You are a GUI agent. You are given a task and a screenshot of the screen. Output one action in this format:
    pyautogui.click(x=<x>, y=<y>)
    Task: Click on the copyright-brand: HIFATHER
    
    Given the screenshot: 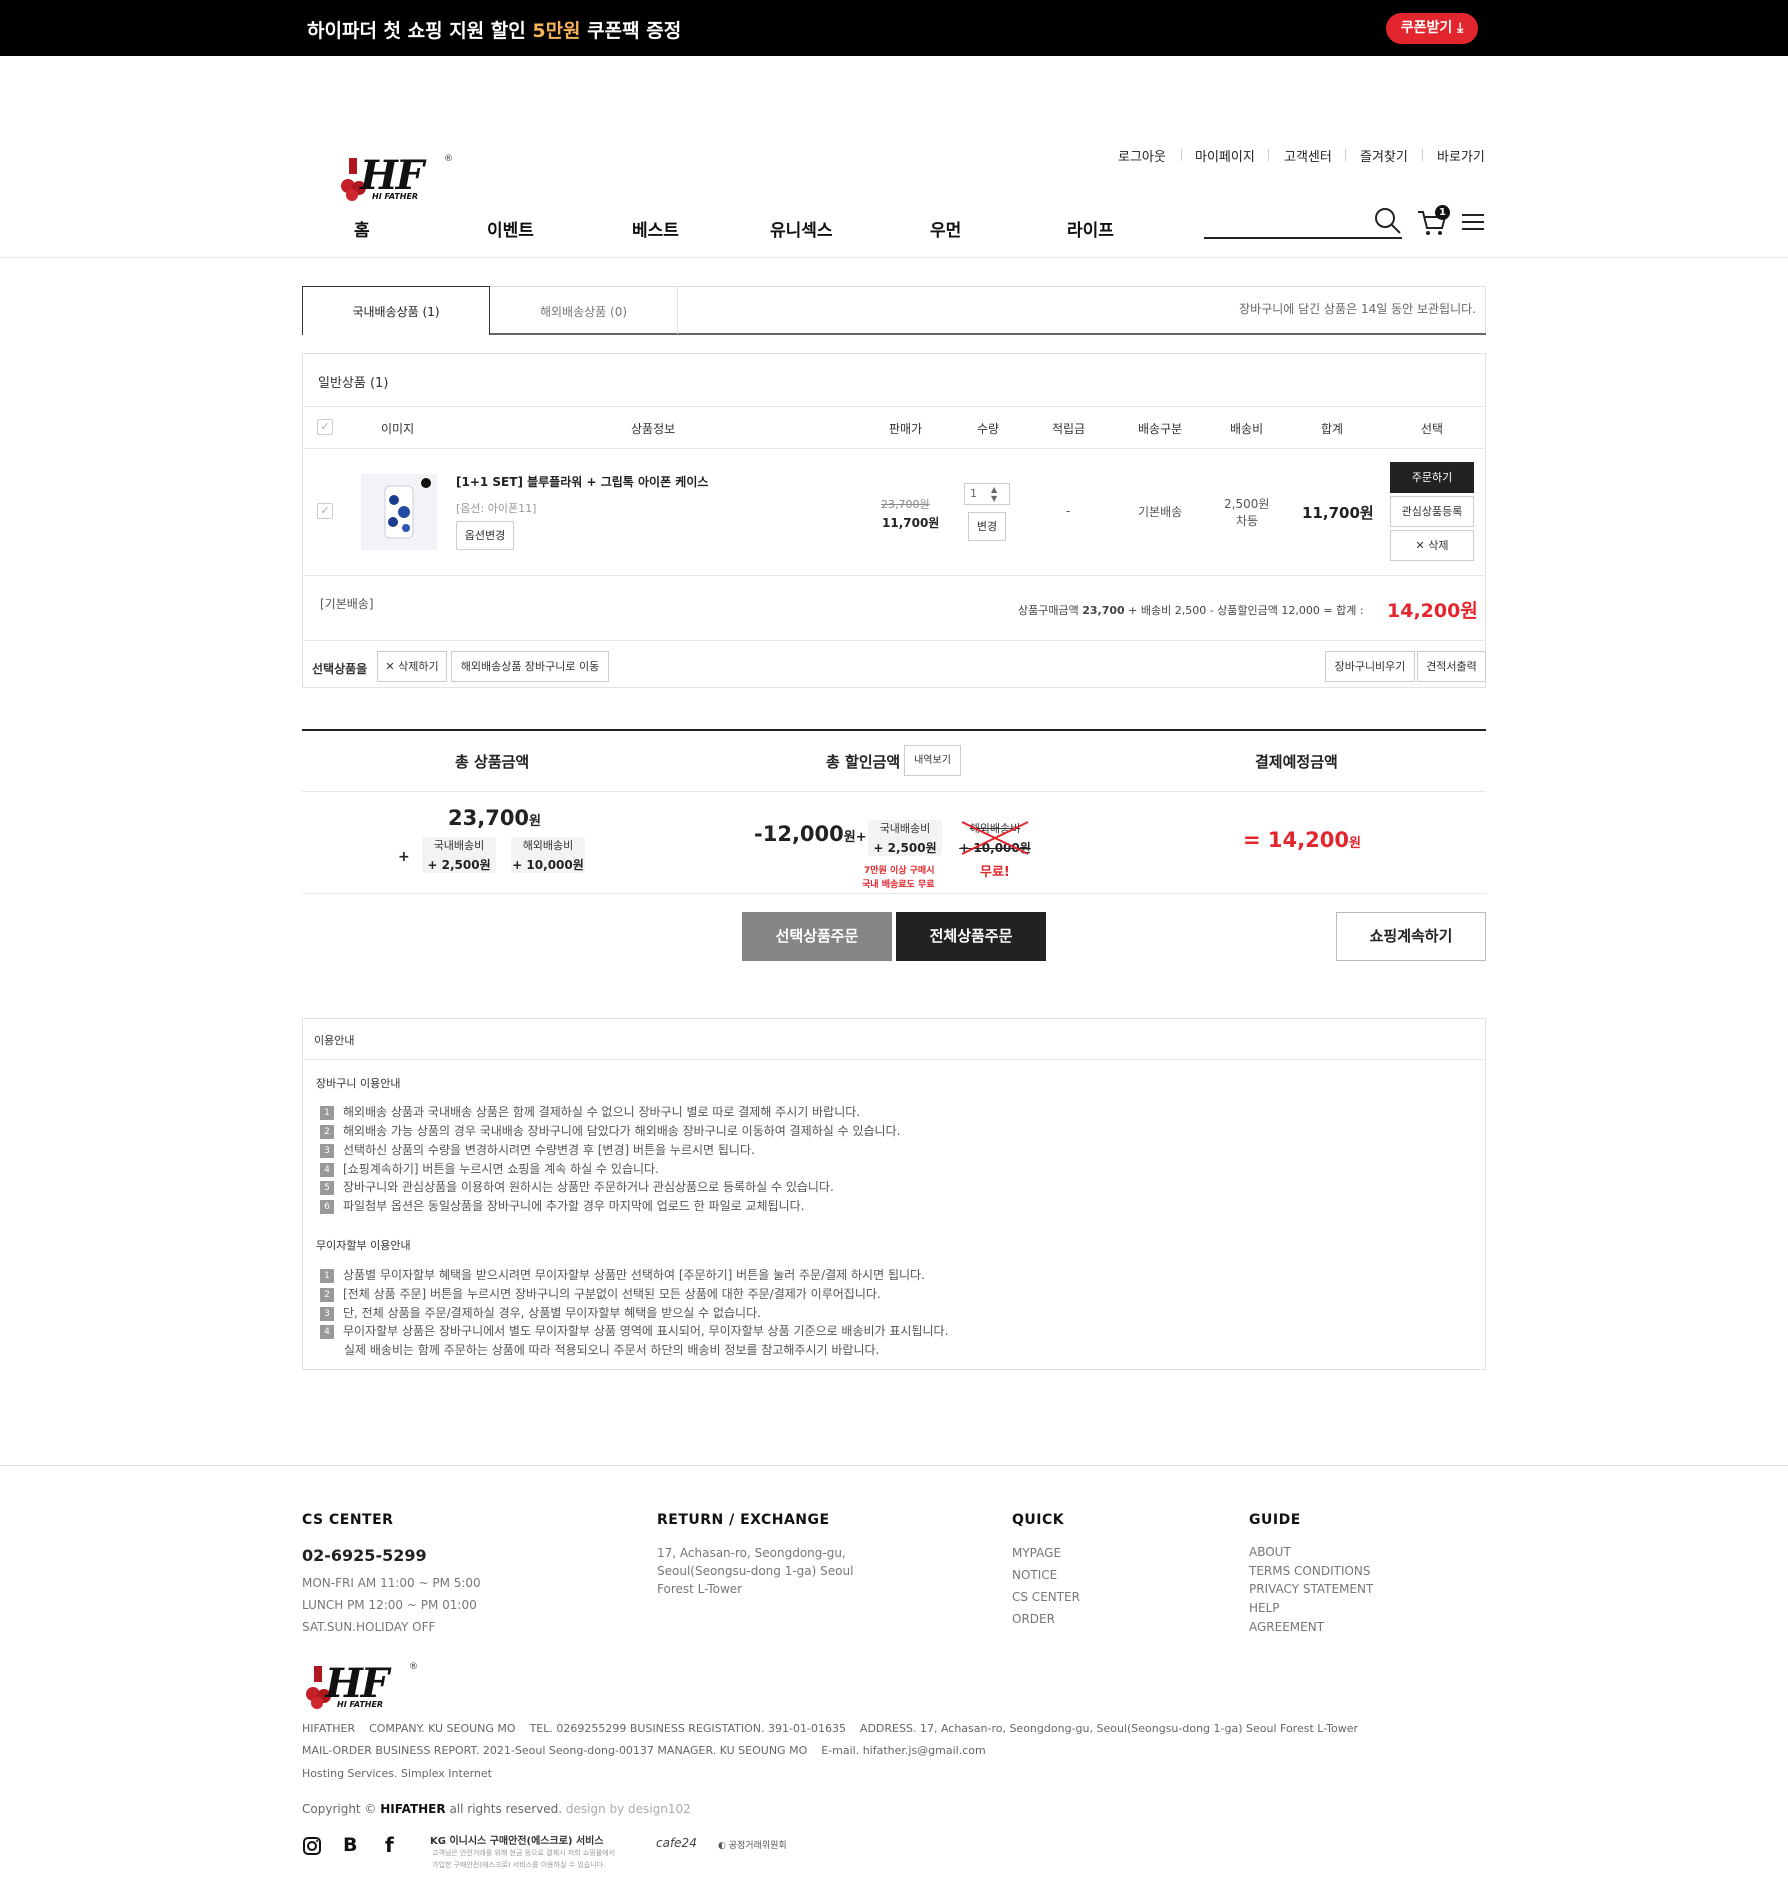 What is the action you would take?
    pyautogui.click(x=413, y=1809)
    